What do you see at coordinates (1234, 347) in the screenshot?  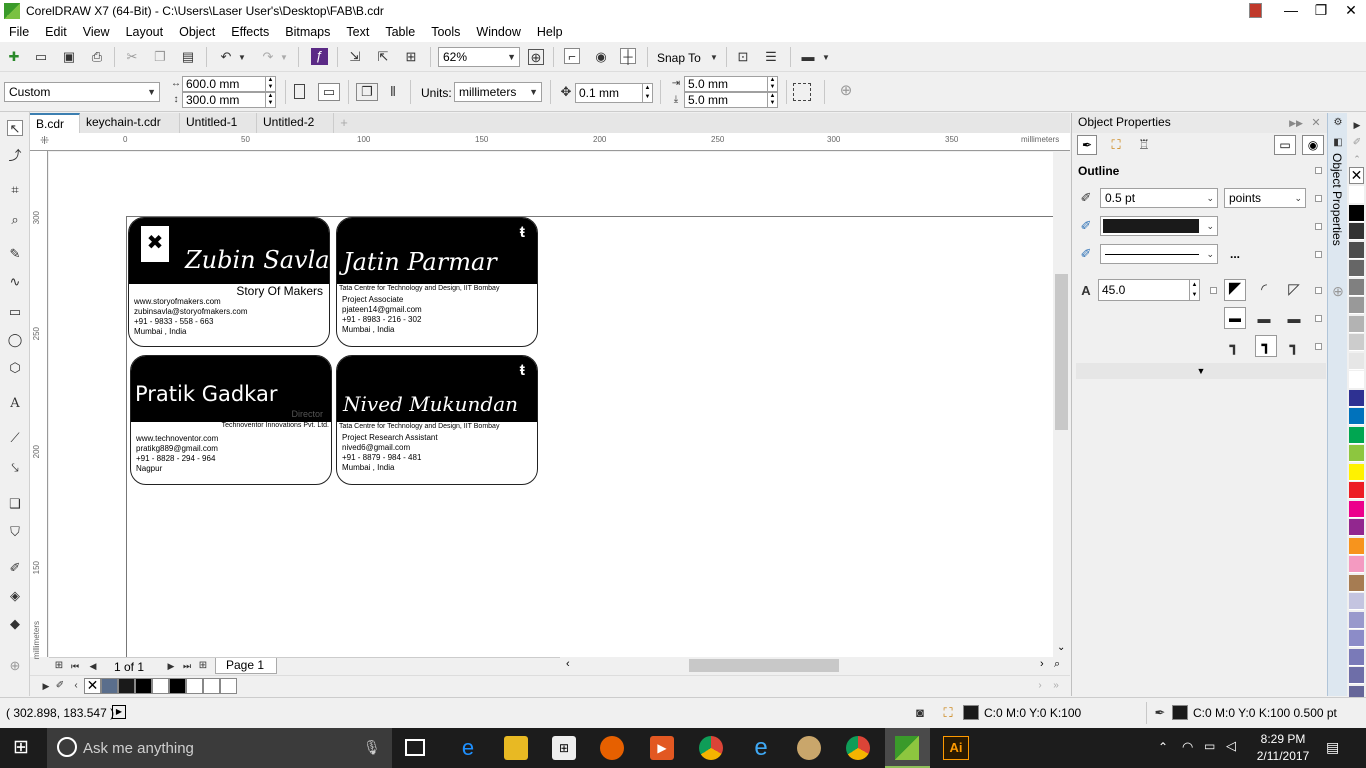 I see `outside-position-icon: ┓` at bounding box center [1234, 347].